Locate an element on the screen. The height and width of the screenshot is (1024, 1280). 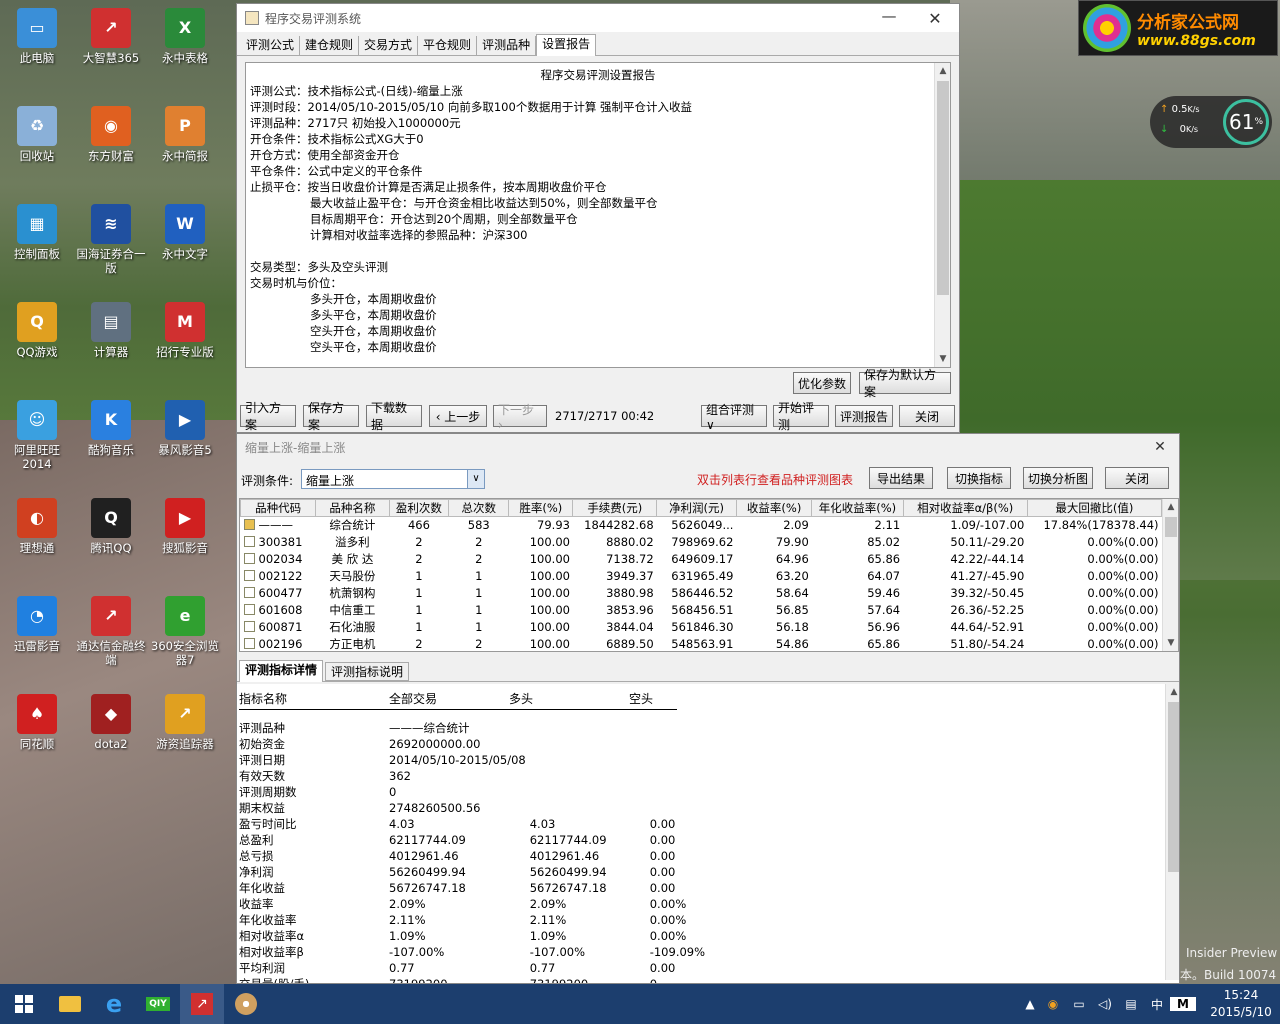
desktop-icon: ☺ 阿里旺旺2014 is located at coordinates (37, 435).